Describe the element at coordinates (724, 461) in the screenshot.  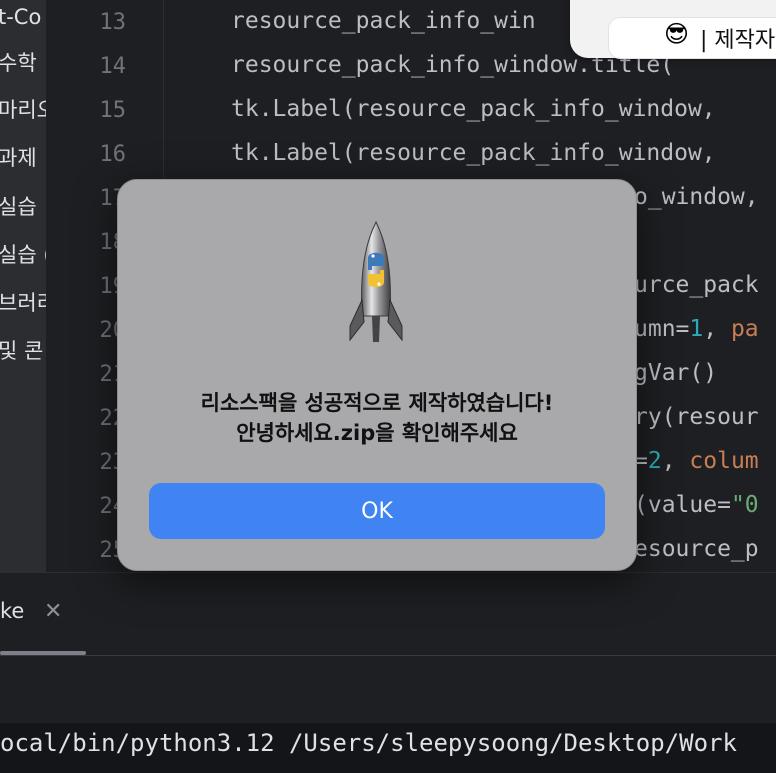
I see `code-param: colum` at that location.